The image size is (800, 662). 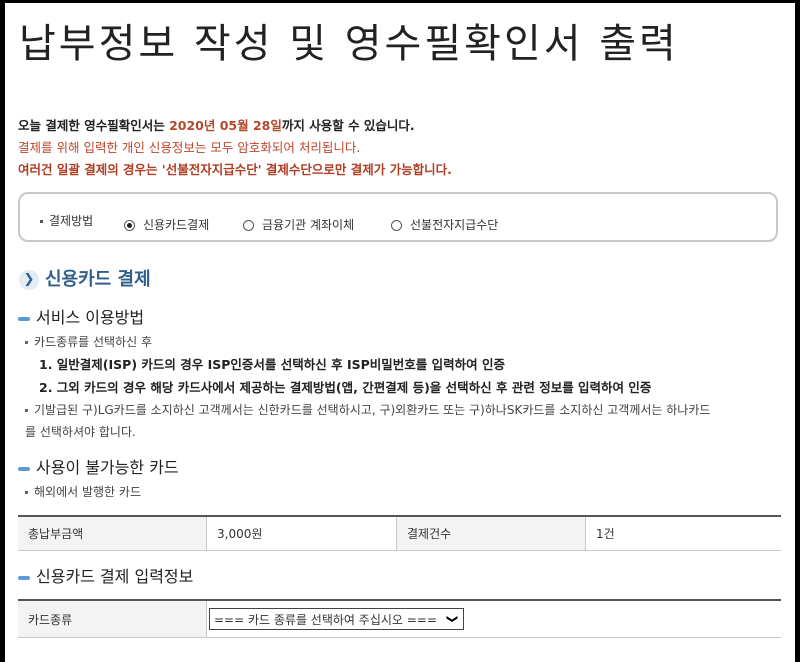 I want to click on payment-summary-table: 총납부금액 3,000원 결제건수 1건, so click(x=399, y=533).